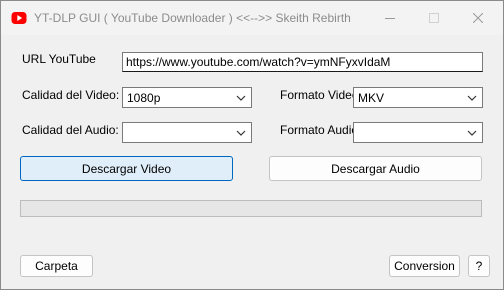 This screenshot has height=290, width=504. I want to click on minimize-icon, so click(390, 18).